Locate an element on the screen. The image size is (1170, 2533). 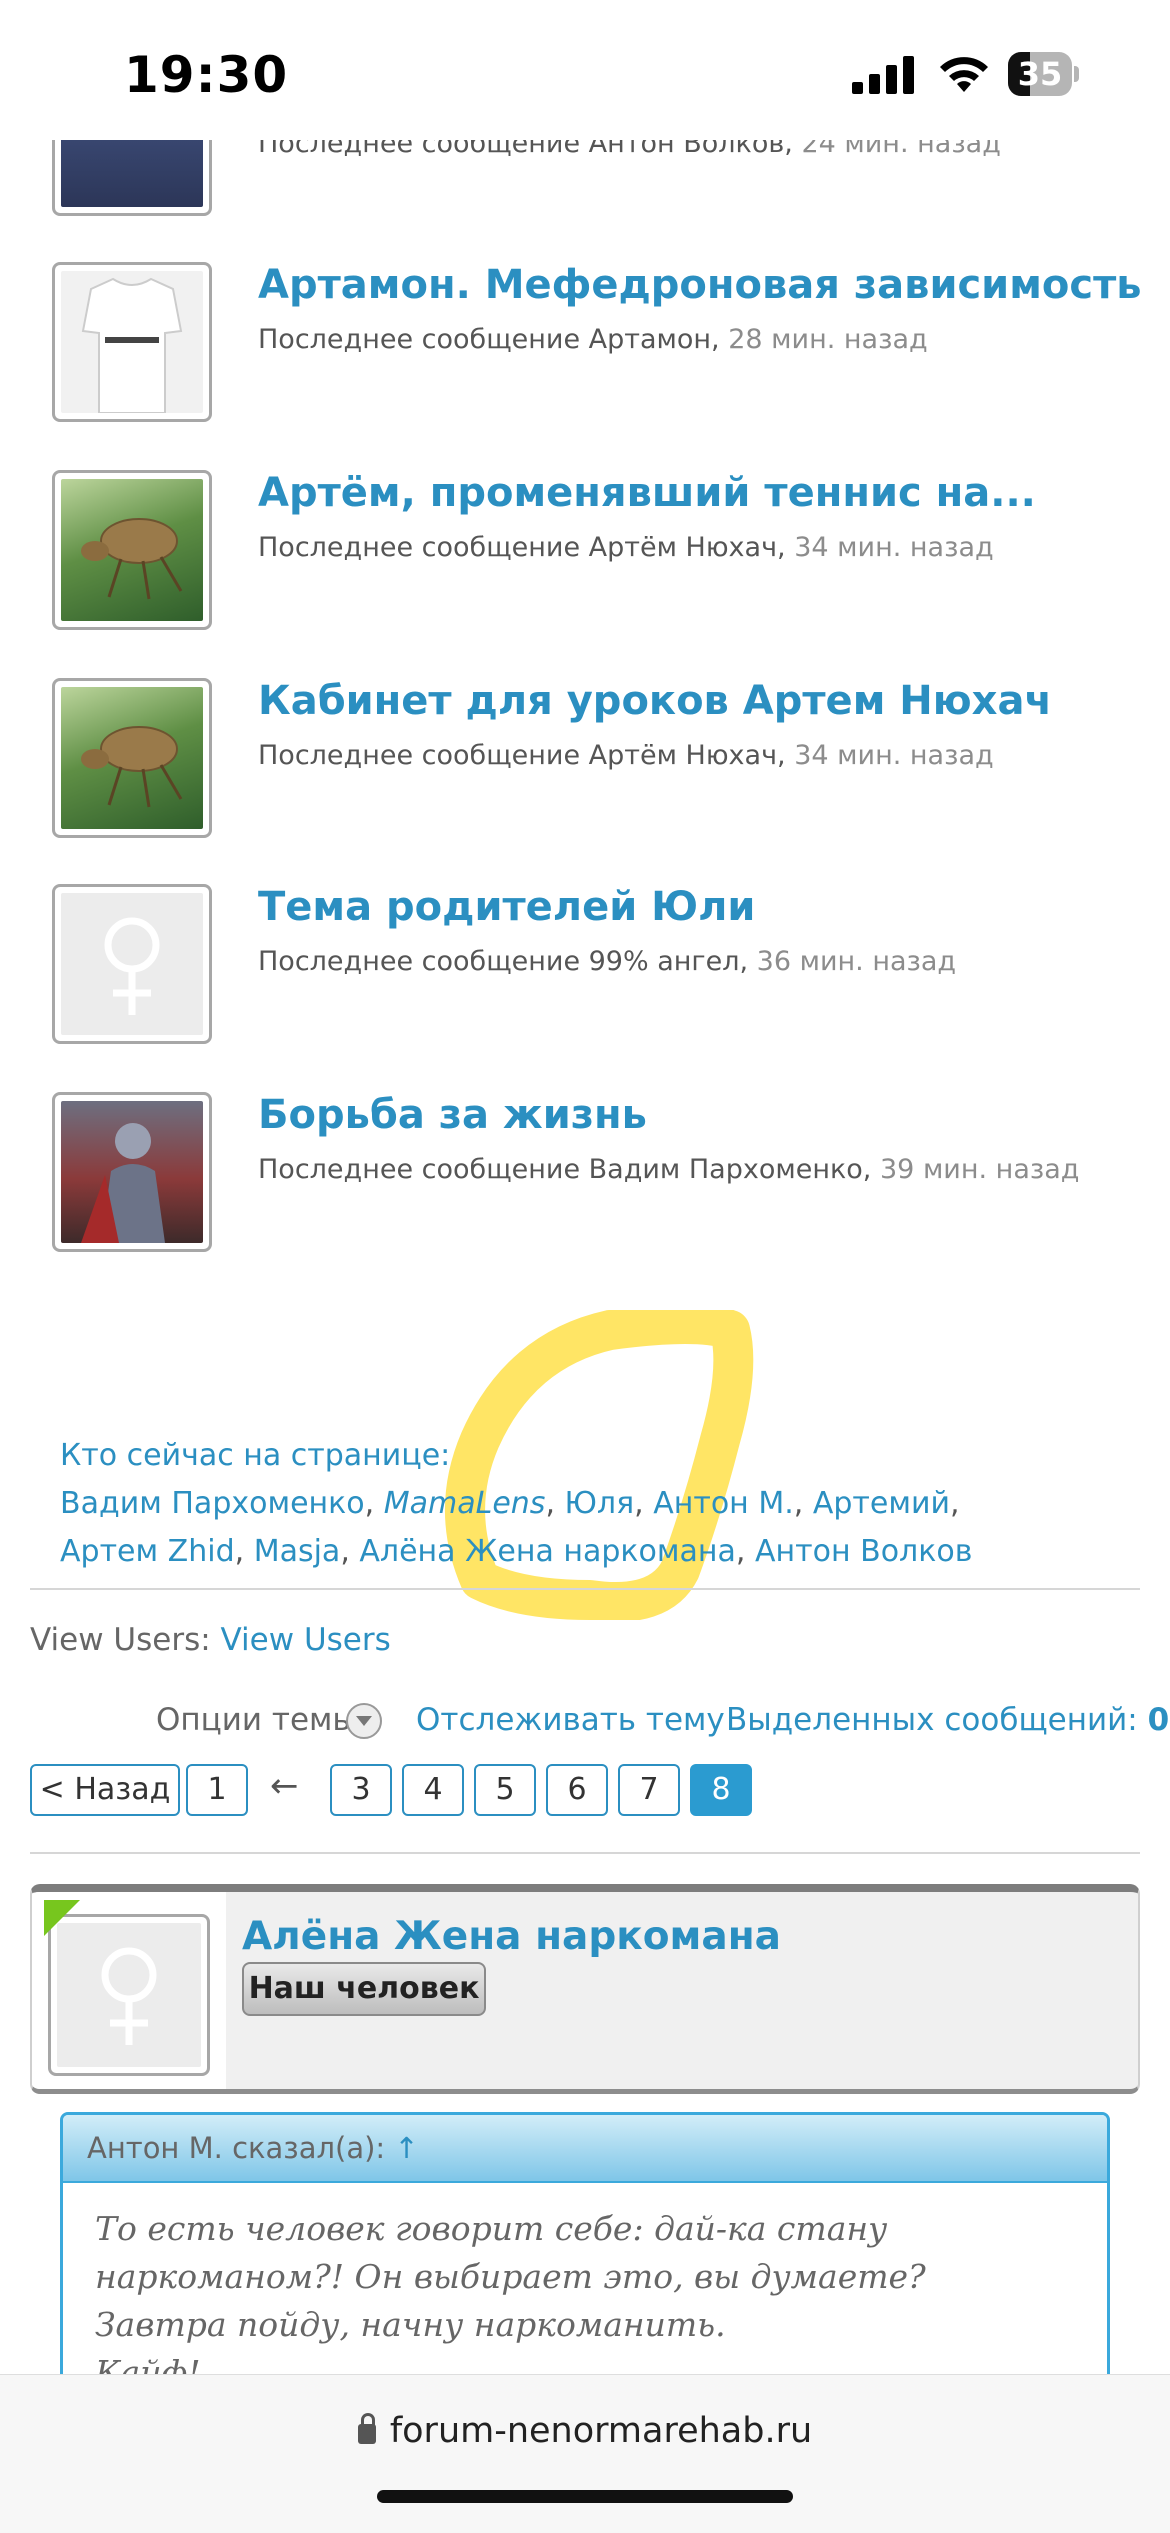
thread-options-label: Опции темы is located at coordinates (256, 1720).